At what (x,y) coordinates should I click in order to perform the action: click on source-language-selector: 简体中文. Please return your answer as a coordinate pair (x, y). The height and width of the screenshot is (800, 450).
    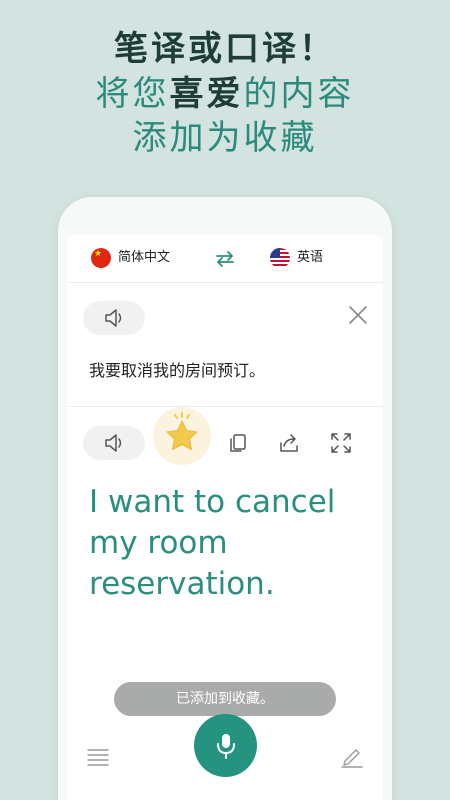
    Looking at the image, I should click on (144, 258).